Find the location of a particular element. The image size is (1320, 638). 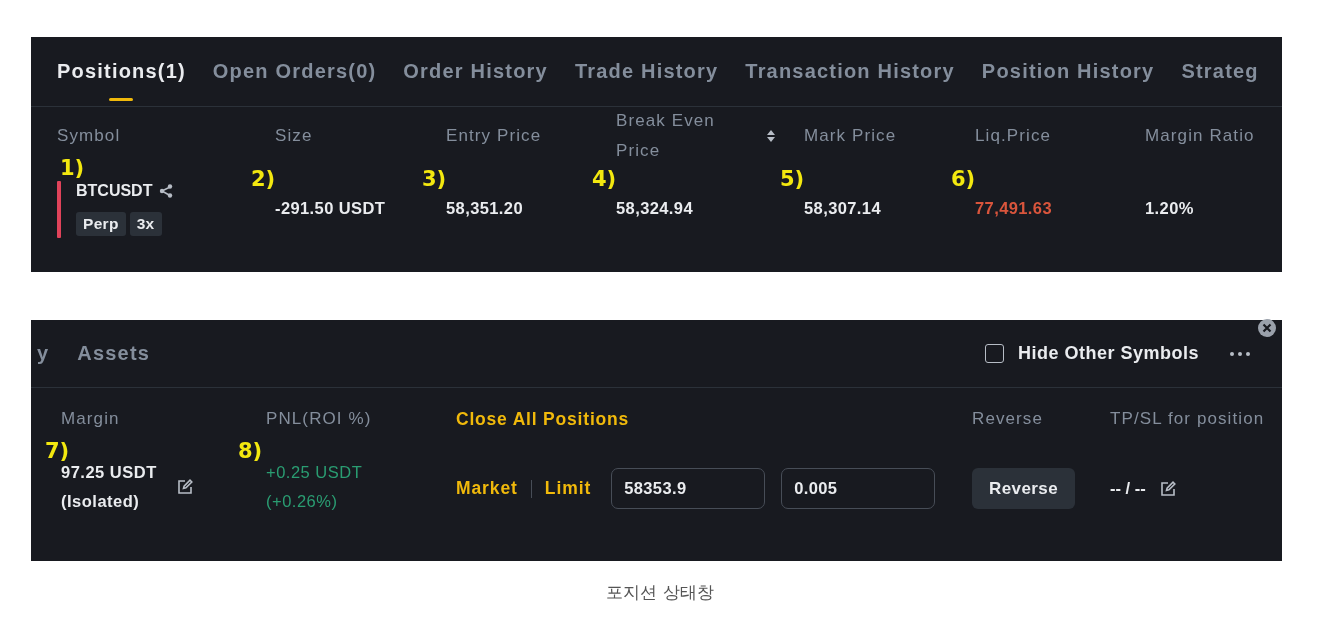

figure-caption: 포지션 상태창 is located at coordinates (660, 592).